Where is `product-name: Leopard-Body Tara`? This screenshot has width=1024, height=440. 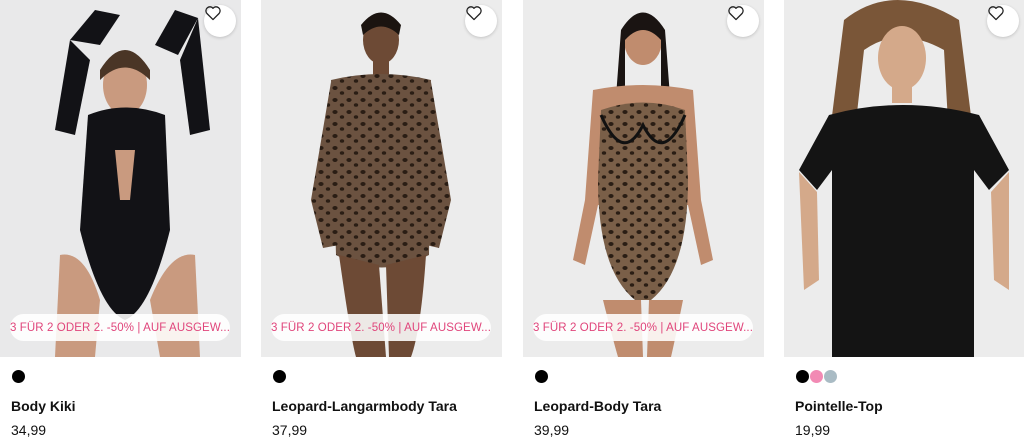 product-name: Leopard-Body Tara is located at coordinates (597, 406).